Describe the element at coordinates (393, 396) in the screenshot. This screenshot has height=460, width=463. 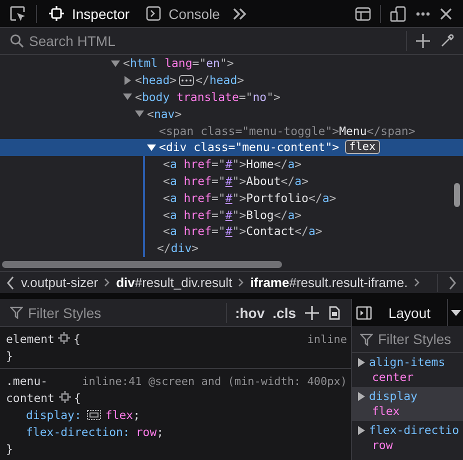
I see `property-name: display` at that location.